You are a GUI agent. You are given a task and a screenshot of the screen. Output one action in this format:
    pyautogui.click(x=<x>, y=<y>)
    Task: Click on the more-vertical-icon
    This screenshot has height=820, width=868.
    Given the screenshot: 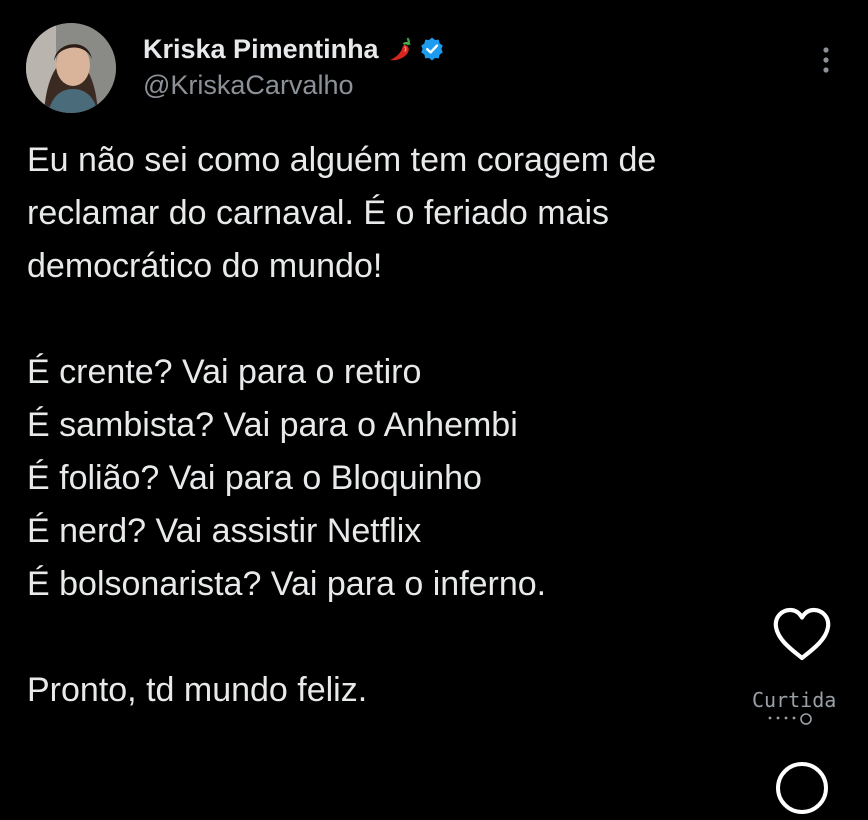 What is the action you would take?
    pyautogui.click(x=826, y=62)
    